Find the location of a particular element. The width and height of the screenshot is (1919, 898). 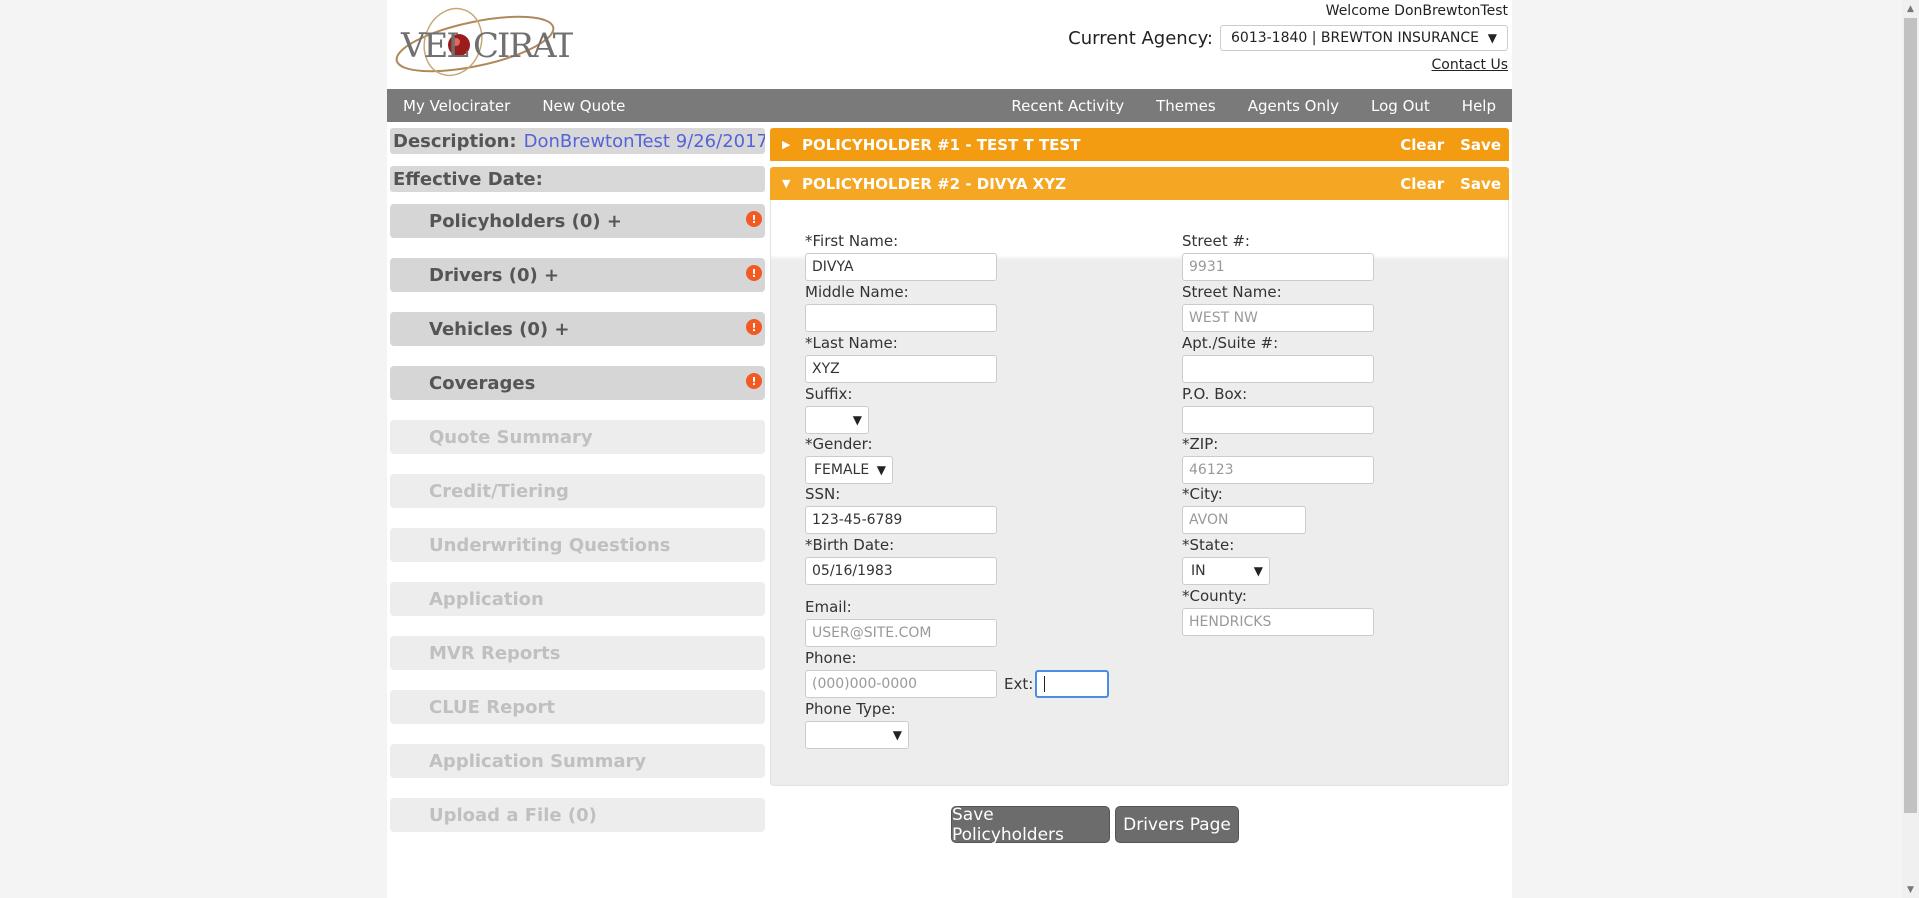

zip-label: *ZIP: is located at coordinates (1200, 444).